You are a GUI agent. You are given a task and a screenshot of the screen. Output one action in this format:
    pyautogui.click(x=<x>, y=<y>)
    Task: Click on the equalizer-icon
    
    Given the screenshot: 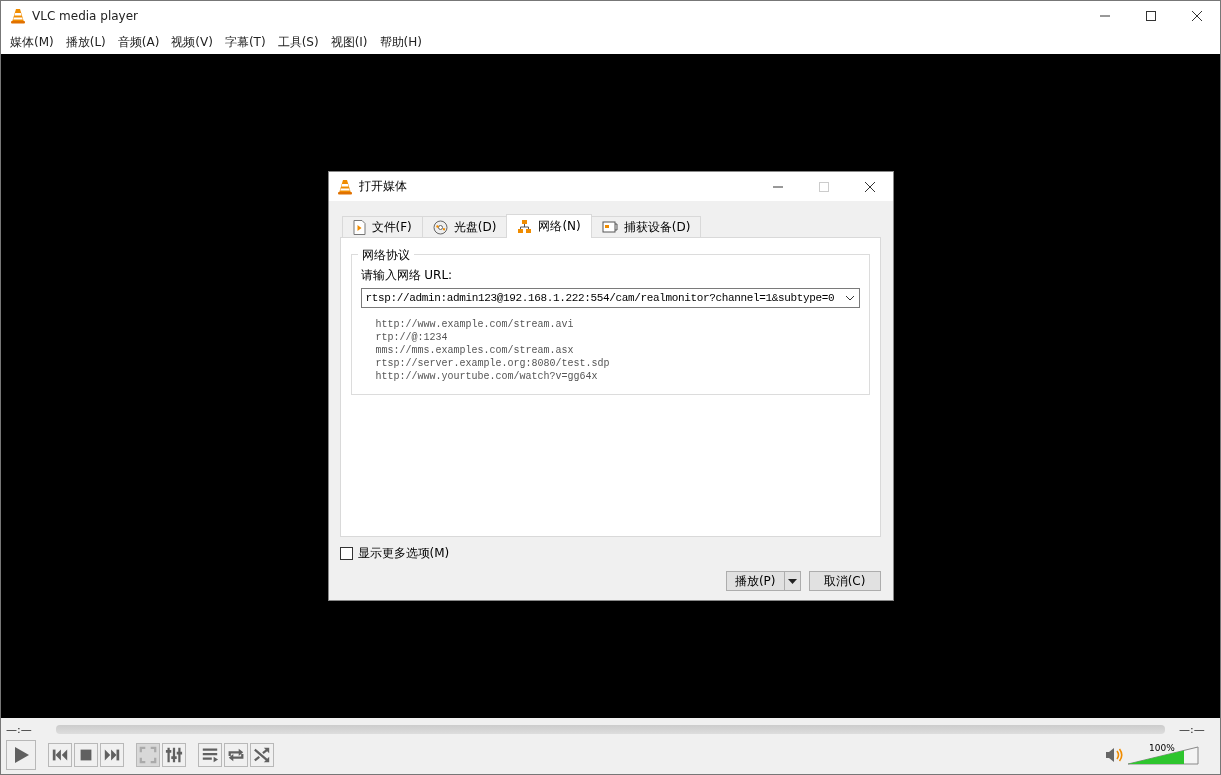 What is the action you would take?
    pyautogui.click(x=174, y=755)
    